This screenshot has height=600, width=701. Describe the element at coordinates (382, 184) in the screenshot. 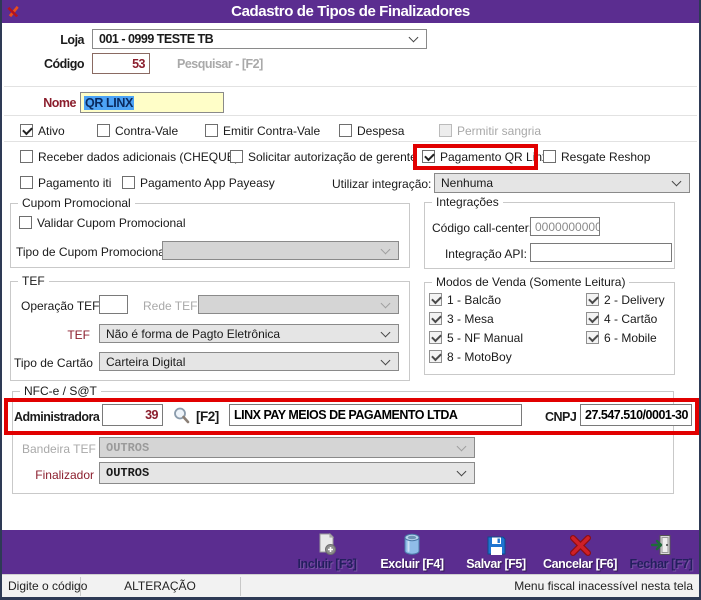

I see `utilizar-integracao-label: Utilizar integração:` at that location.